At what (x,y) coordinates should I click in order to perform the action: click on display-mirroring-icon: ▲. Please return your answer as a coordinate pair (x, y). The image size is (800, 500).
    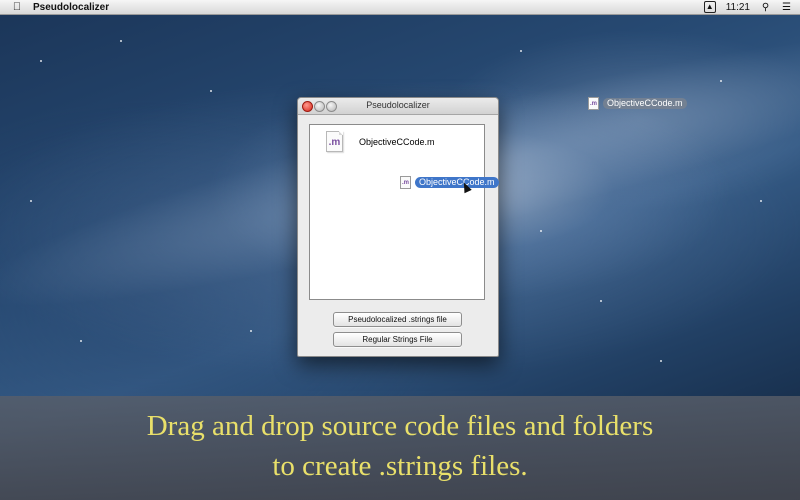
    Looking at the image, I should click on (709, 7).